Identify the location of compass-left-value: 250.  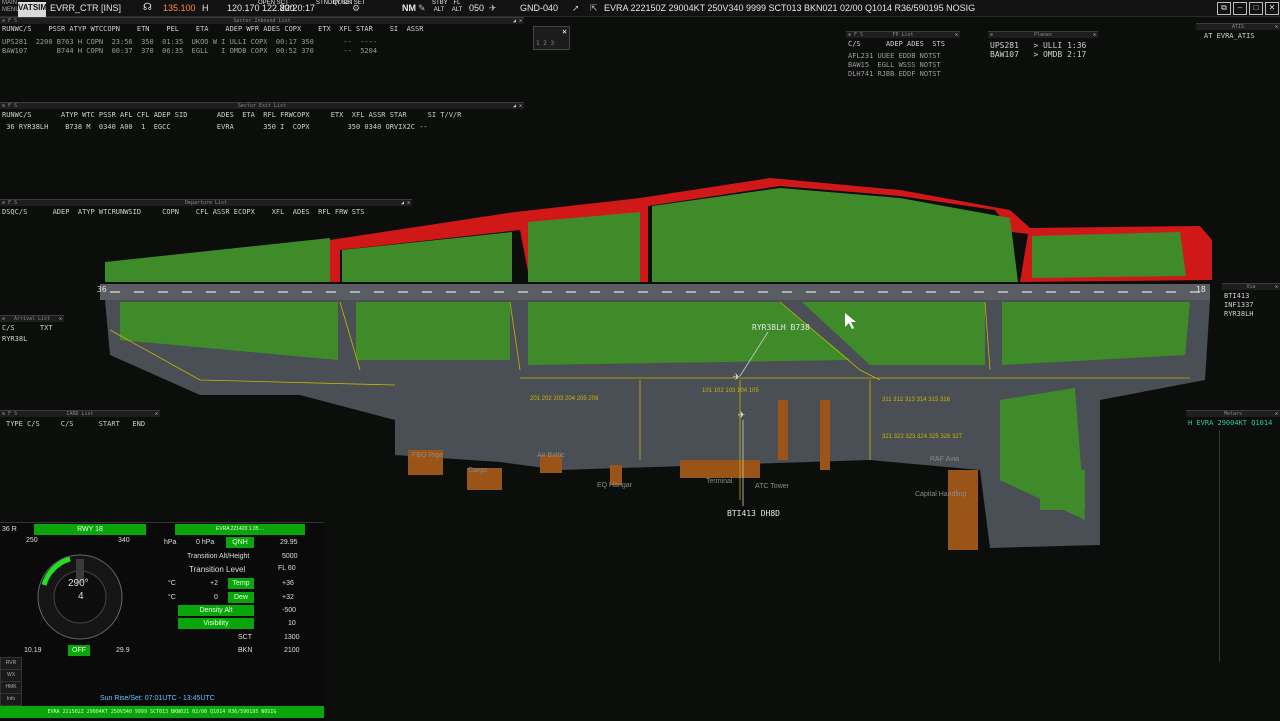
(32, 540).